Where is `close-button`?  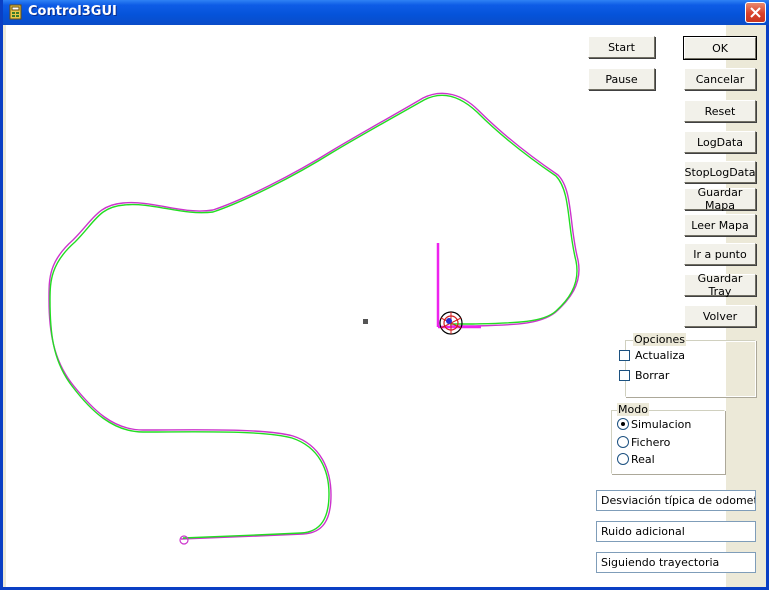
close-button is located at coordinates (755, 12).